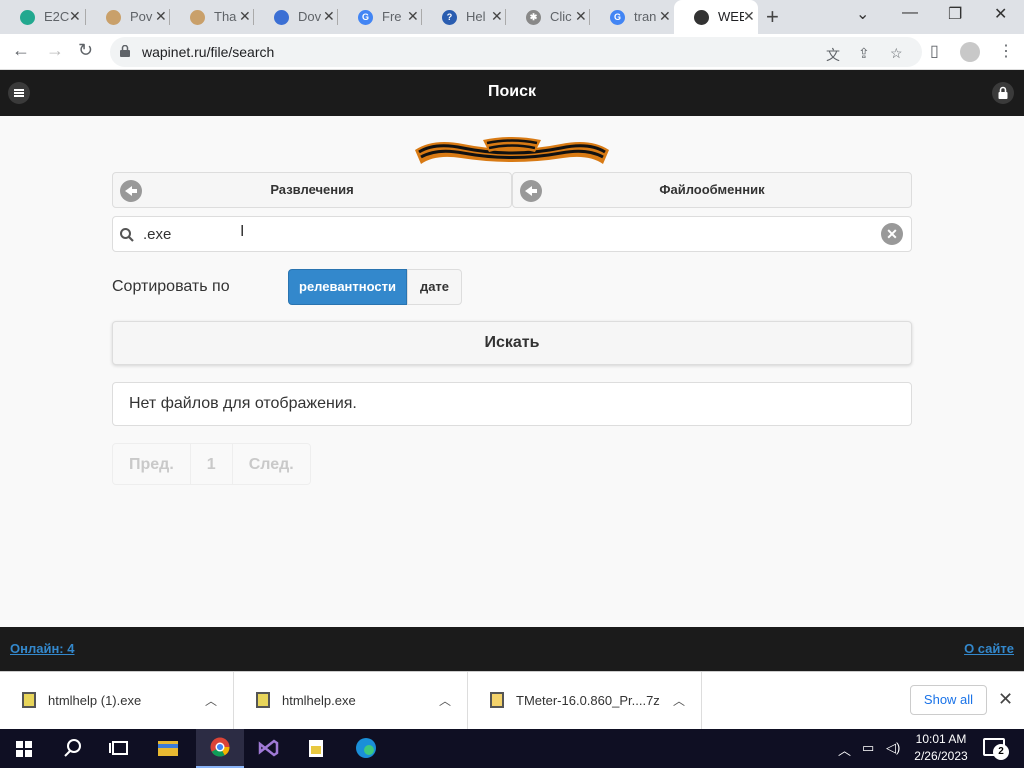 The image size is (1024, 768). I want to click on browser-tab: Dov ✕, so click(296, 17).